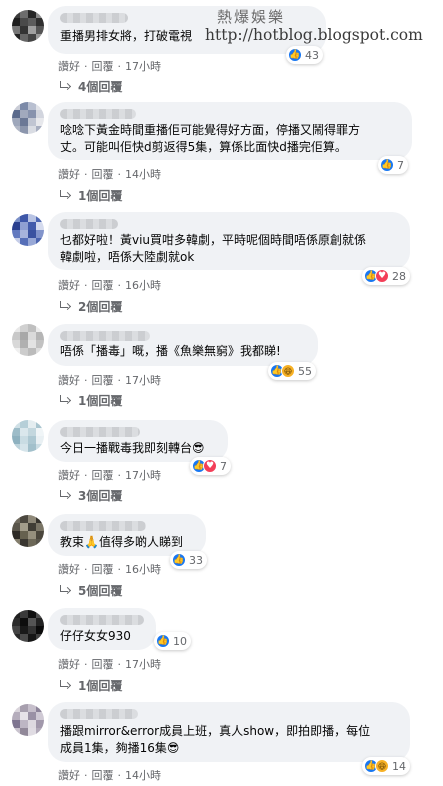 This screenshot has width=443, height=786. I want to click on comment-bubble: 今日一播戰毒我即刻轉台😎, so click(138, 441).